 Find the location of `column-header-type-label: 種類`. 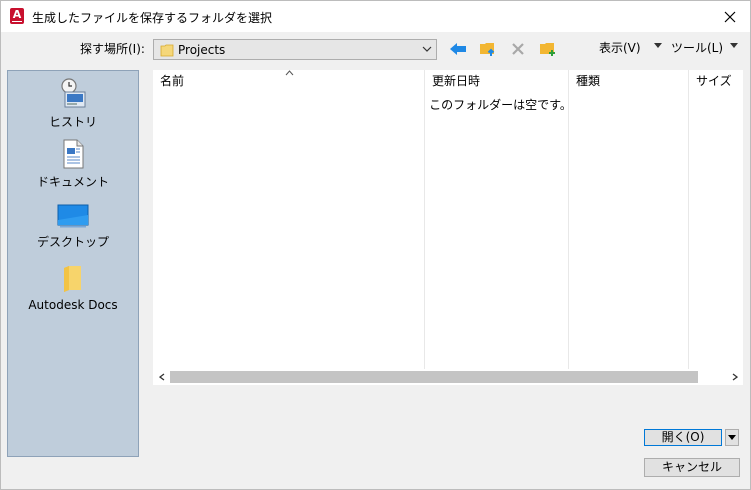

column-header-type-label: 種類 is located at coordinates (588, 81).